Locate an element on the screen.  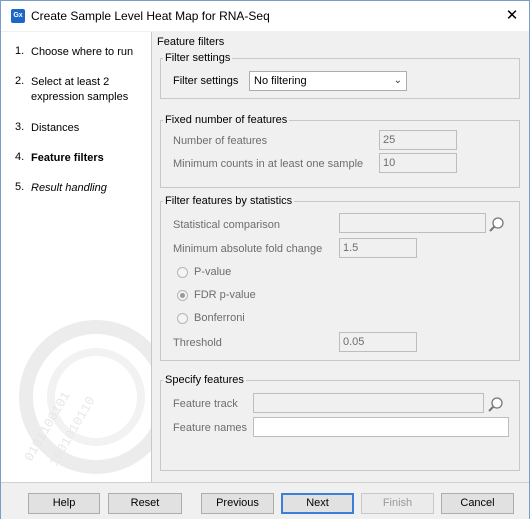
finish-button: Finish is located at coordinates (397, 503).